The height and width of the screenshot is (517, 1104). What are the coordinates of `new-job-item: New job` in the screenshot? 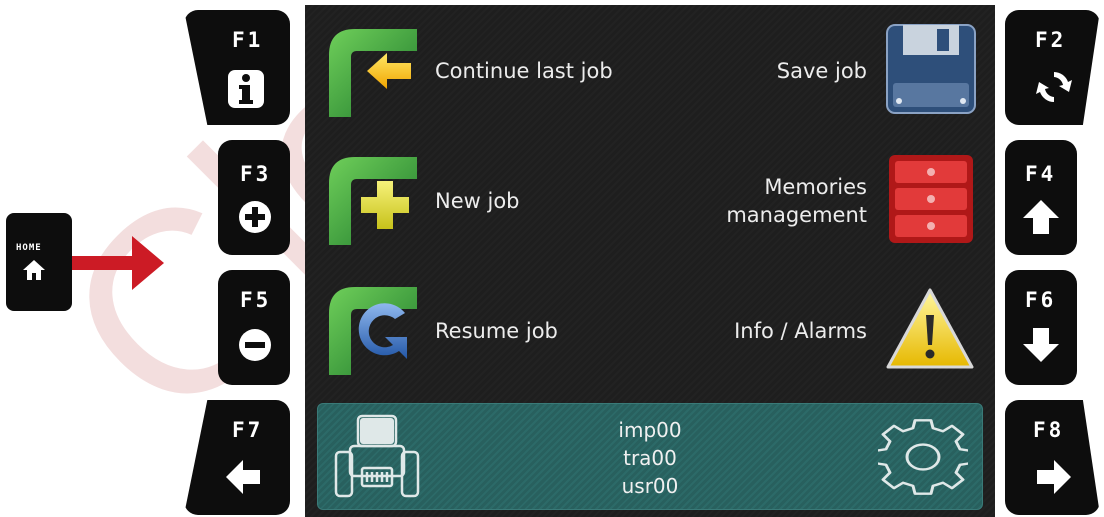 It's located at (485, 203).